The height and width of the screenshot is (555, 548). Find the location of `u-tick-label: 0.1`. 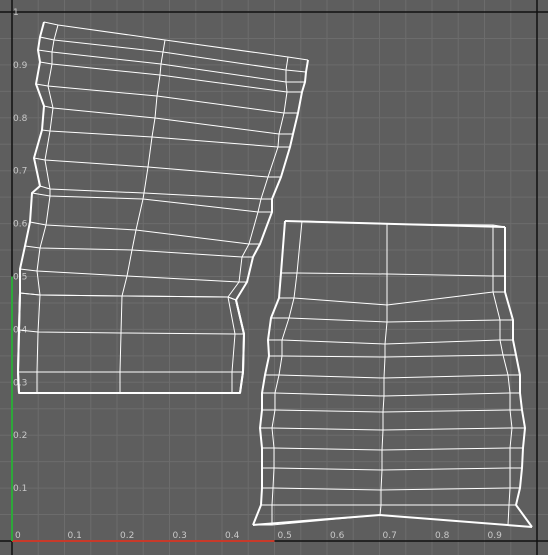

u-tick-label: 0.1 is located at coordinates (75, 536).